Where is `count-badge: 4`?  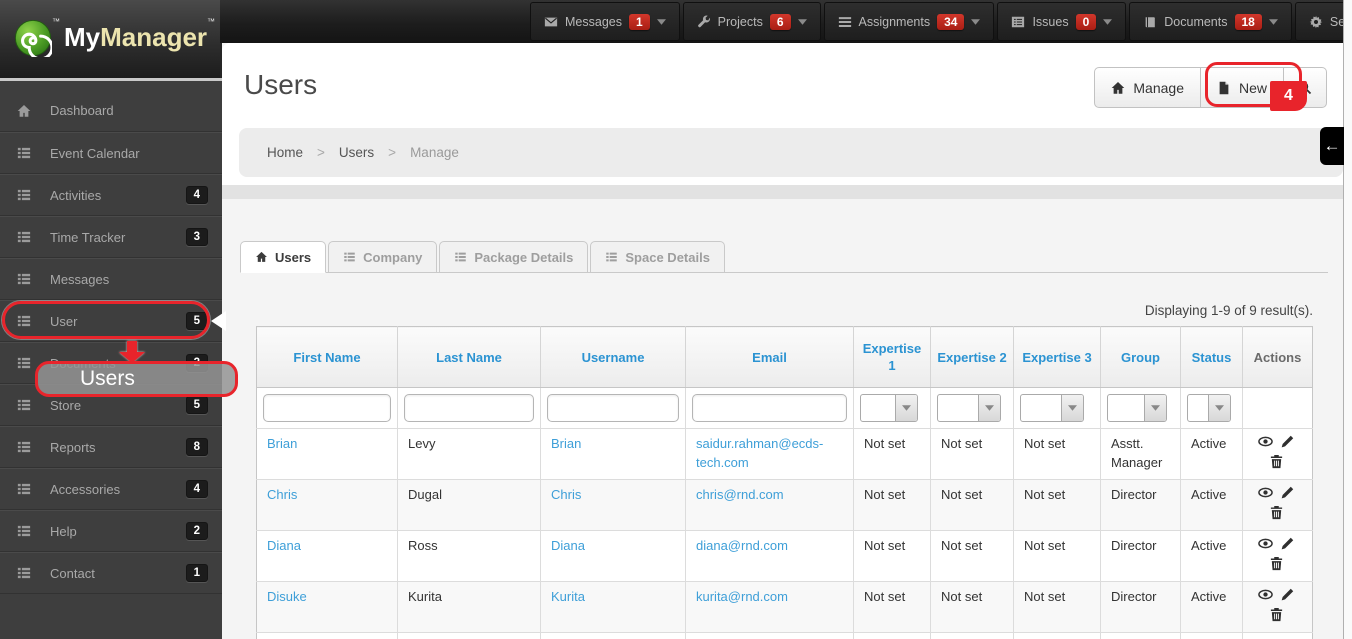 count-badge: 4 is located at coordinates (196, 195).